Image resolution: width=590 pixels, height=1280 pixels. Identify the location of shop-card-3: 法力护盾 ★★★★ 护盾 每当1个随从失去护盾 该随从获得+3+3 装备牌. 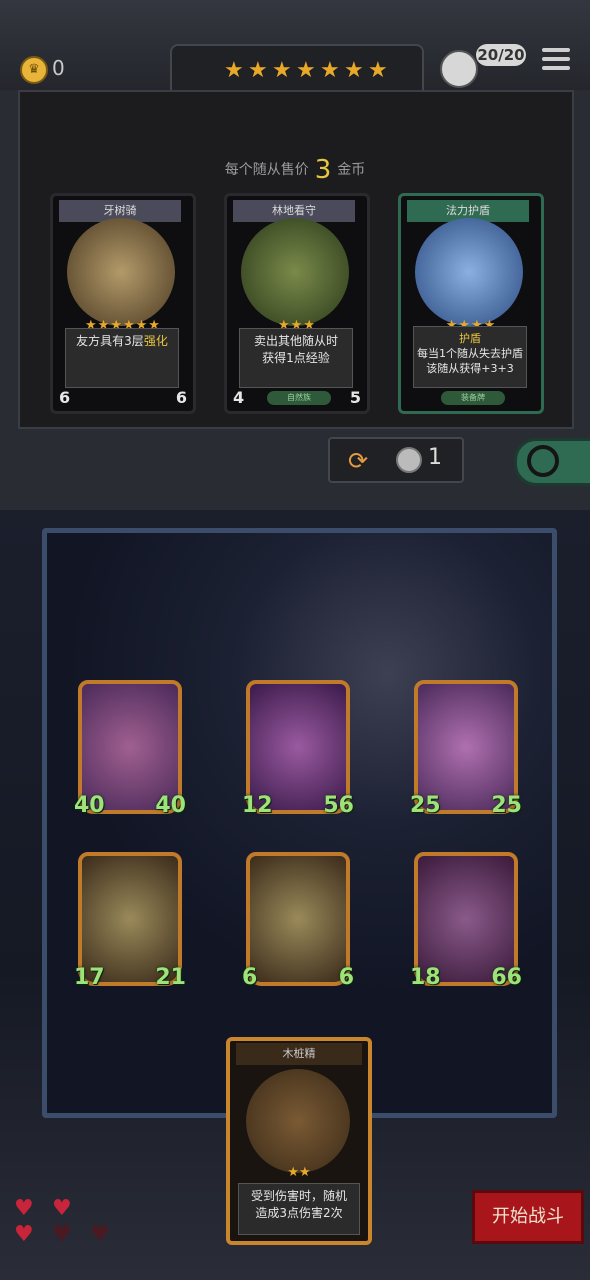
(471, 303).